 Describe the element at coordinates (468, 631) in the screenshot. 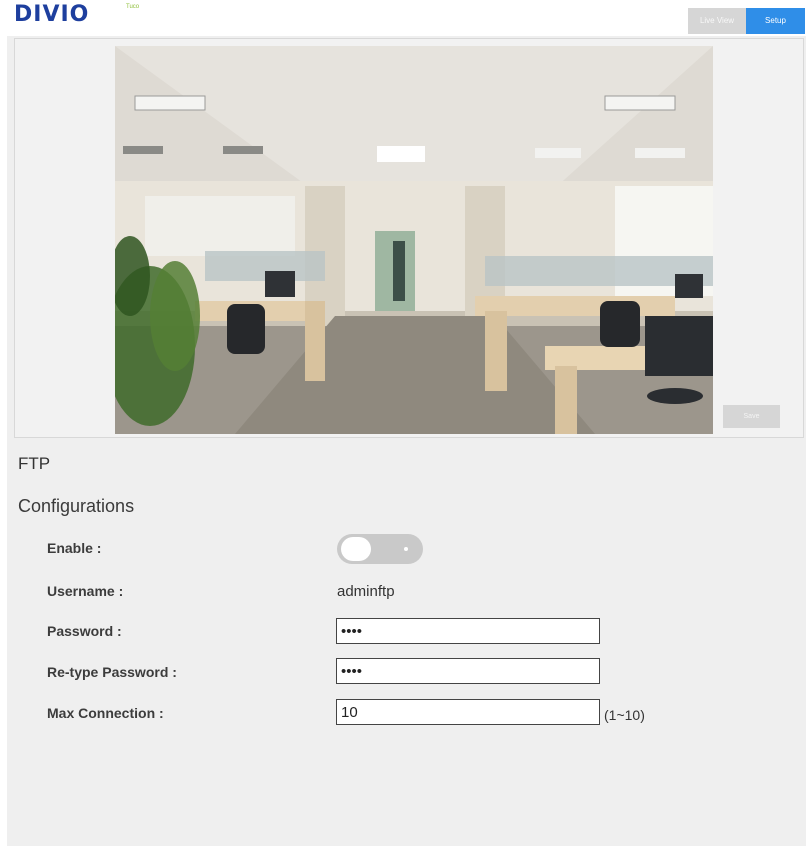

I see `password-field` at that location.